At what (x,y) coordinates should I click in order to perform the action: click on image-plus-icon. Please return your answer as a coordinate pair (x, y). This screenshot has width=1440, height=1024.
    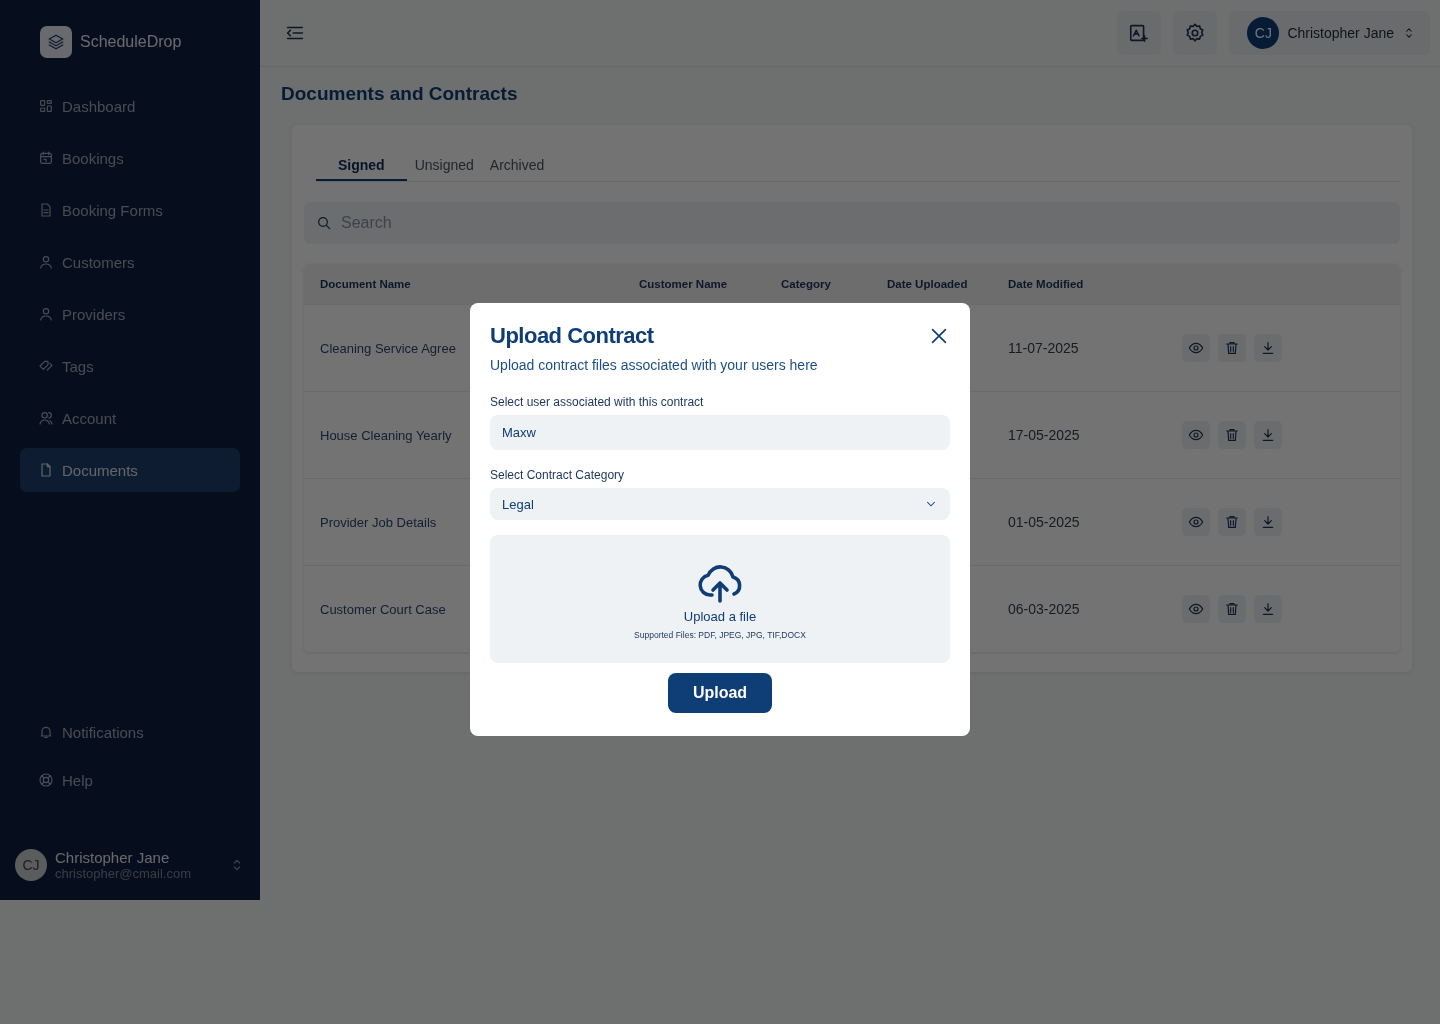
    Looking at the image, I should click on (1139, 33).